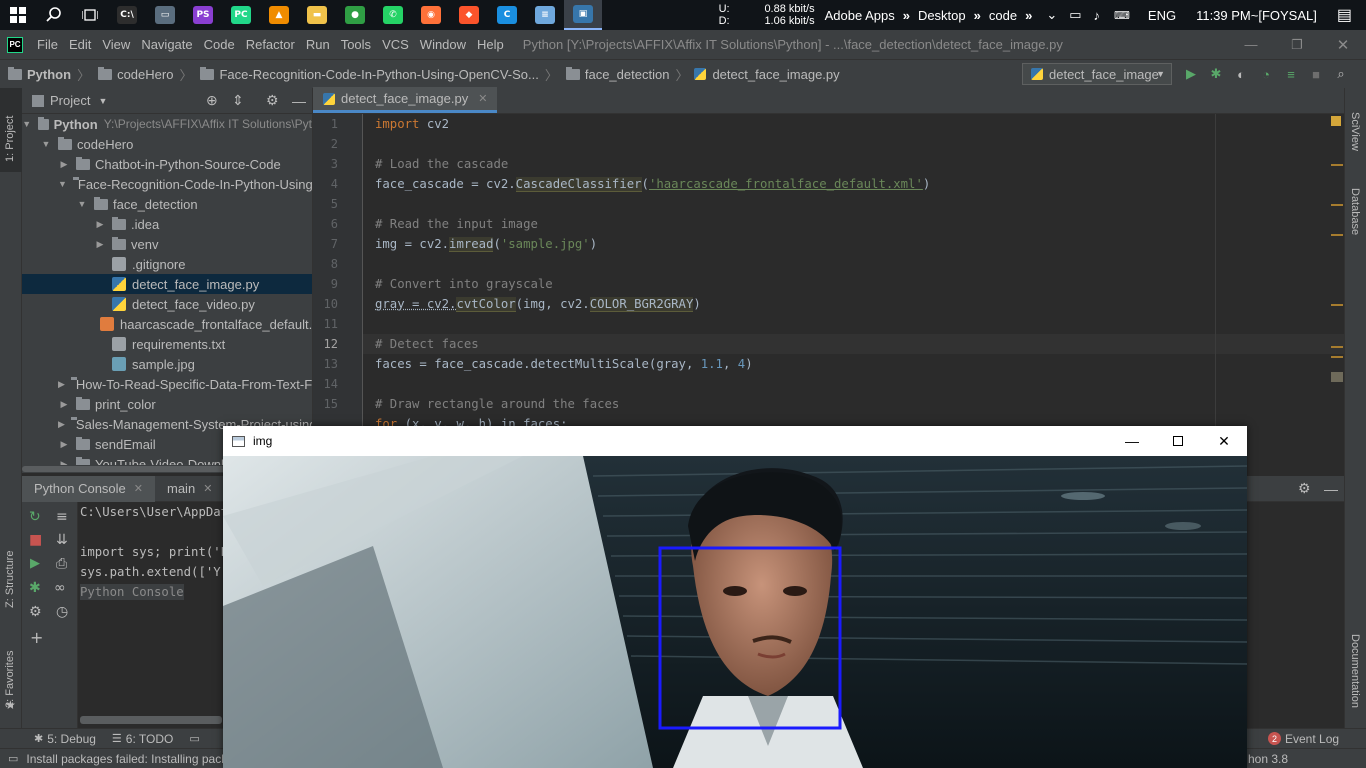  What do you see at coordinates (10, 579) in the screenshot?
I see `structure-tool-label: Z: Structure` at bounding box center [10, 579].